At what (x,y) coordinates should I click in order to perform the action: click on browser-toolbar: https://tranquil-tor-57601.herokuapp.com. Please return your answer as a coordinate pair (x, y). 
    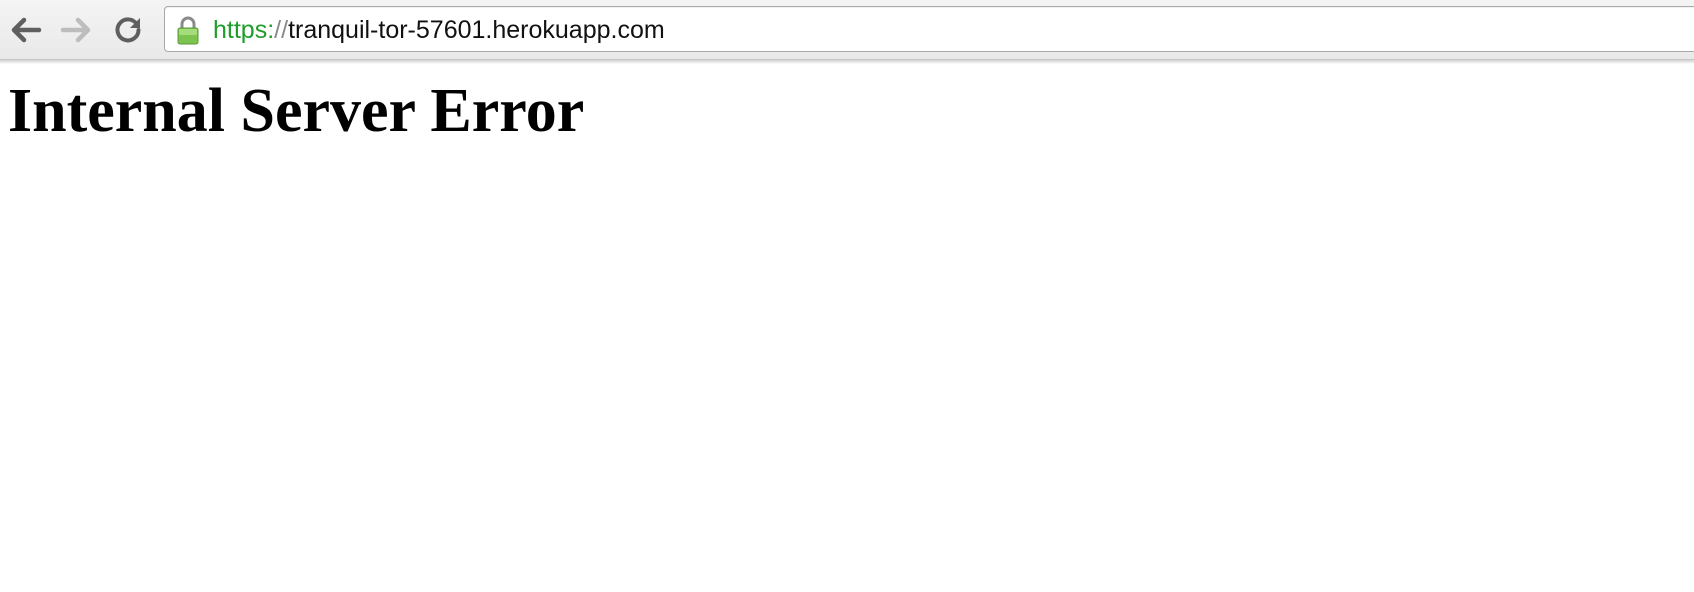
    Looking at the image, I should click on (847, 30).